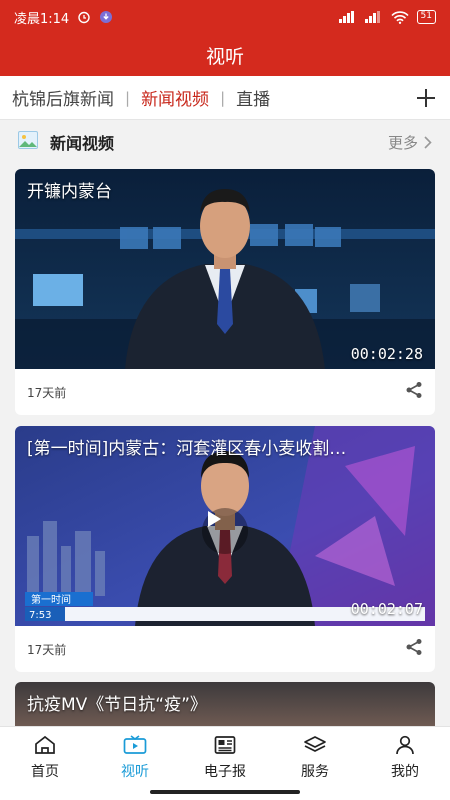  What do you see at coordinates (40, 615) in the screenshot?
I see `svg-text: 7:53` at bounding box center [40, 615].